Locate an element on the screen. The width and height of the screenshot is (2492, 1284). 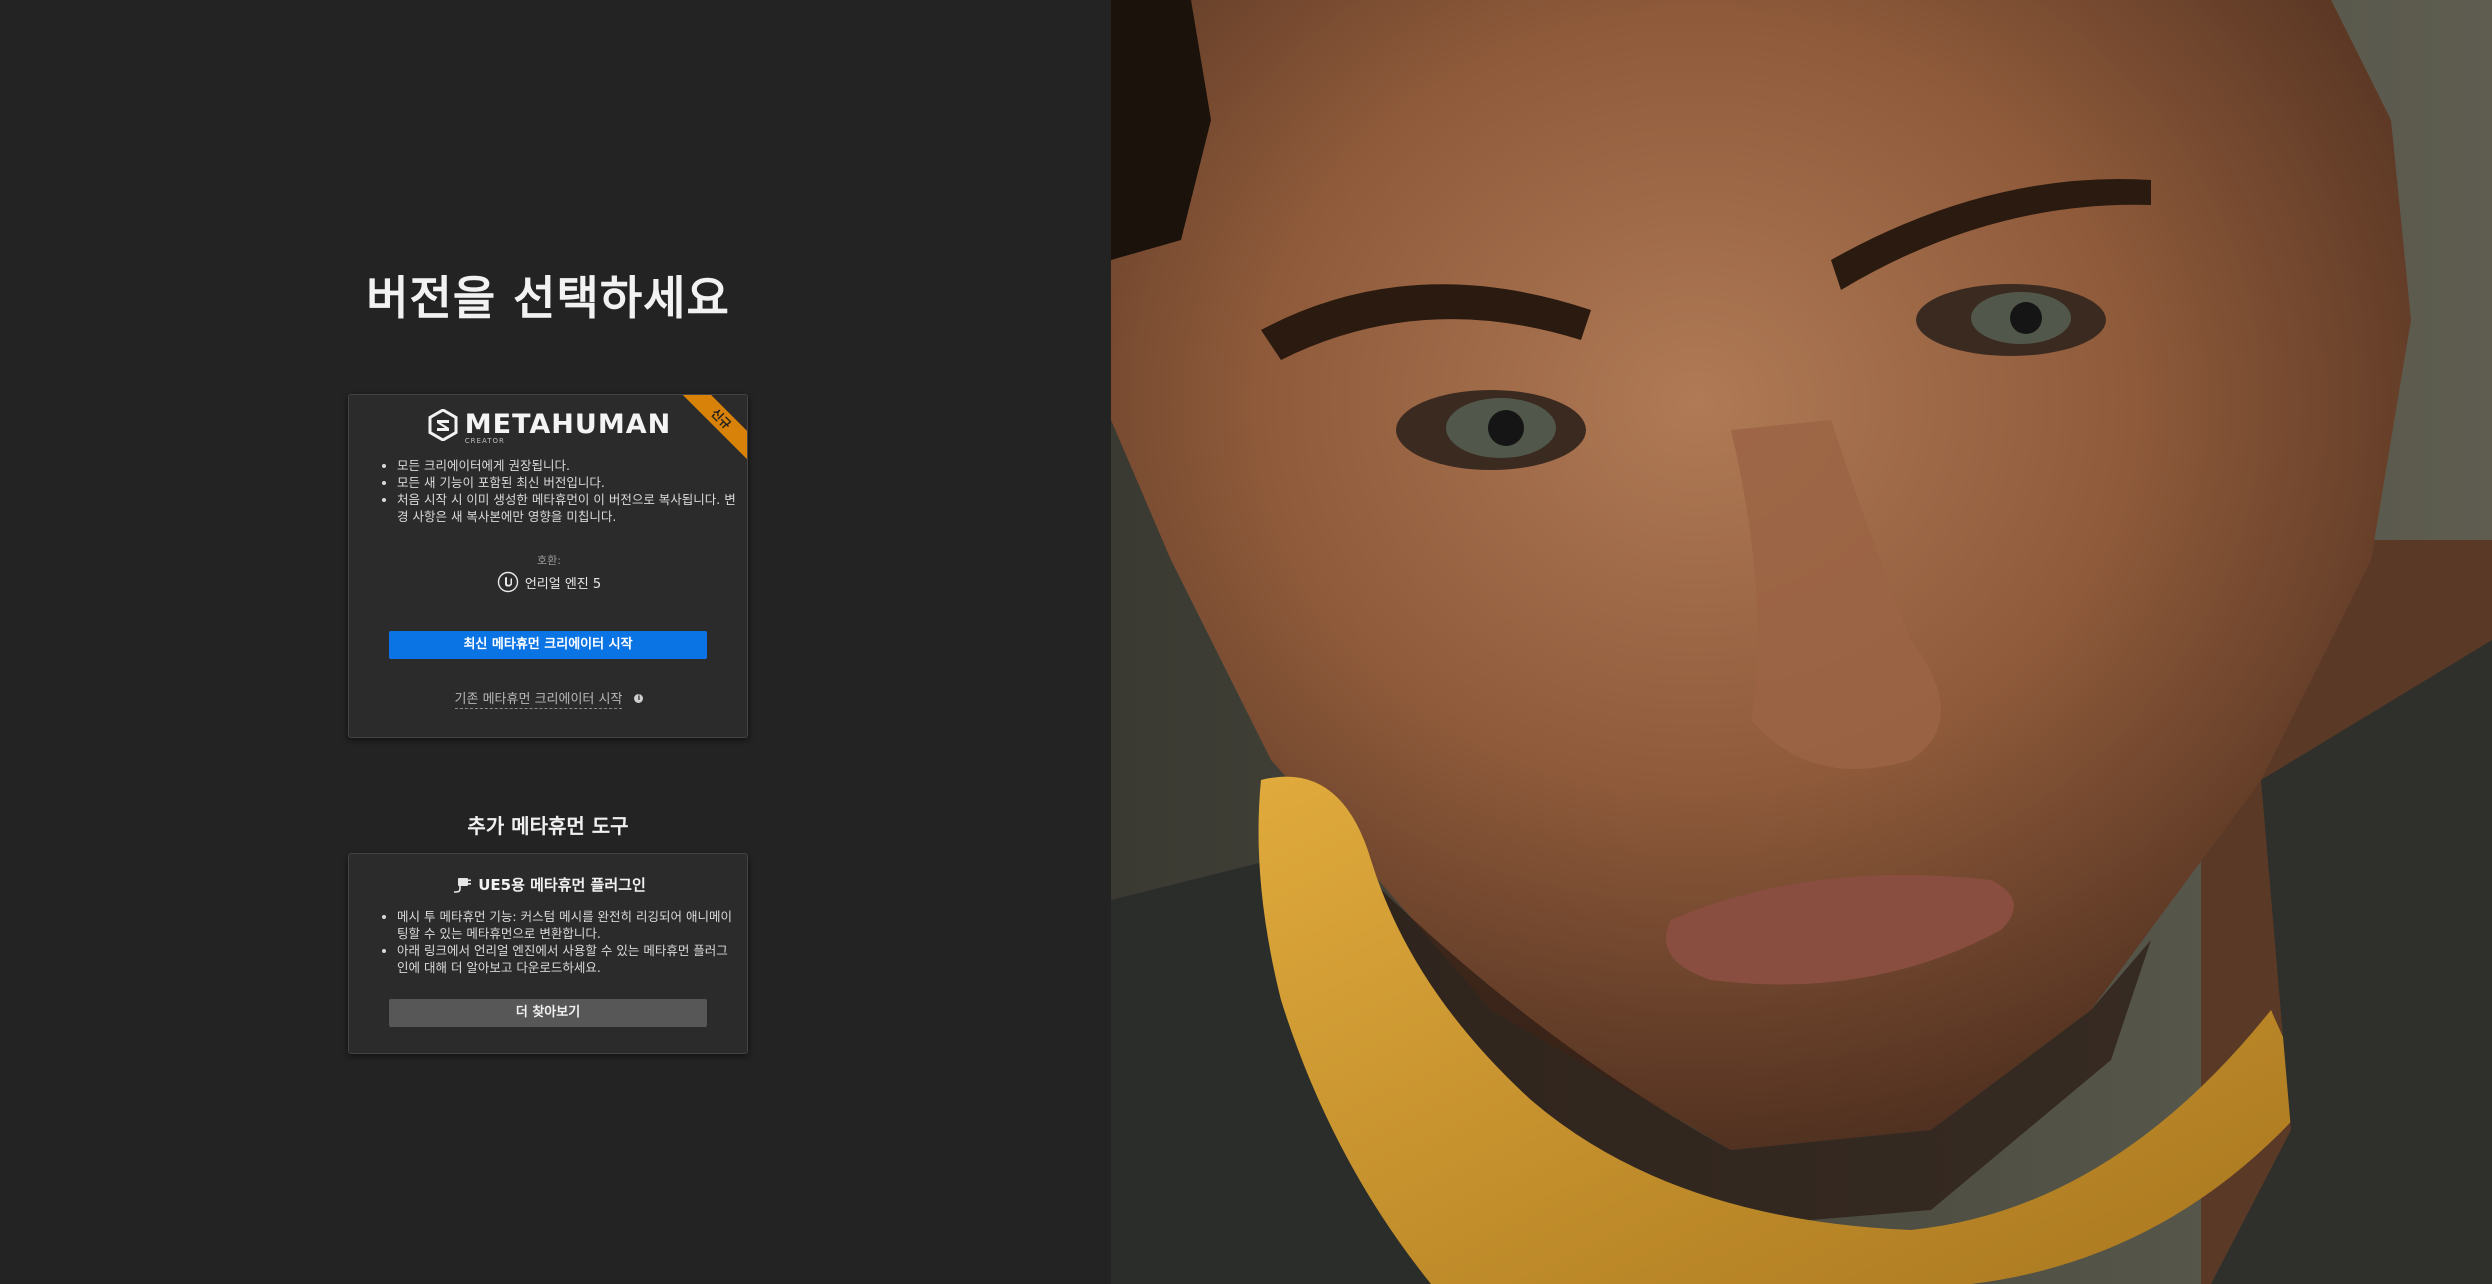
launch-latest-button: 최신 메타휴먼 크리에이터 시작 is located at coordinates (548, 645).